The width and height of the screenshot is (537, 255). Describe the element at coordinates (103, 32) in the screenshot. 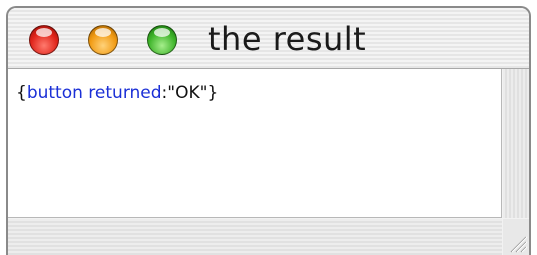

I see `minimize-button-icon` at that location.